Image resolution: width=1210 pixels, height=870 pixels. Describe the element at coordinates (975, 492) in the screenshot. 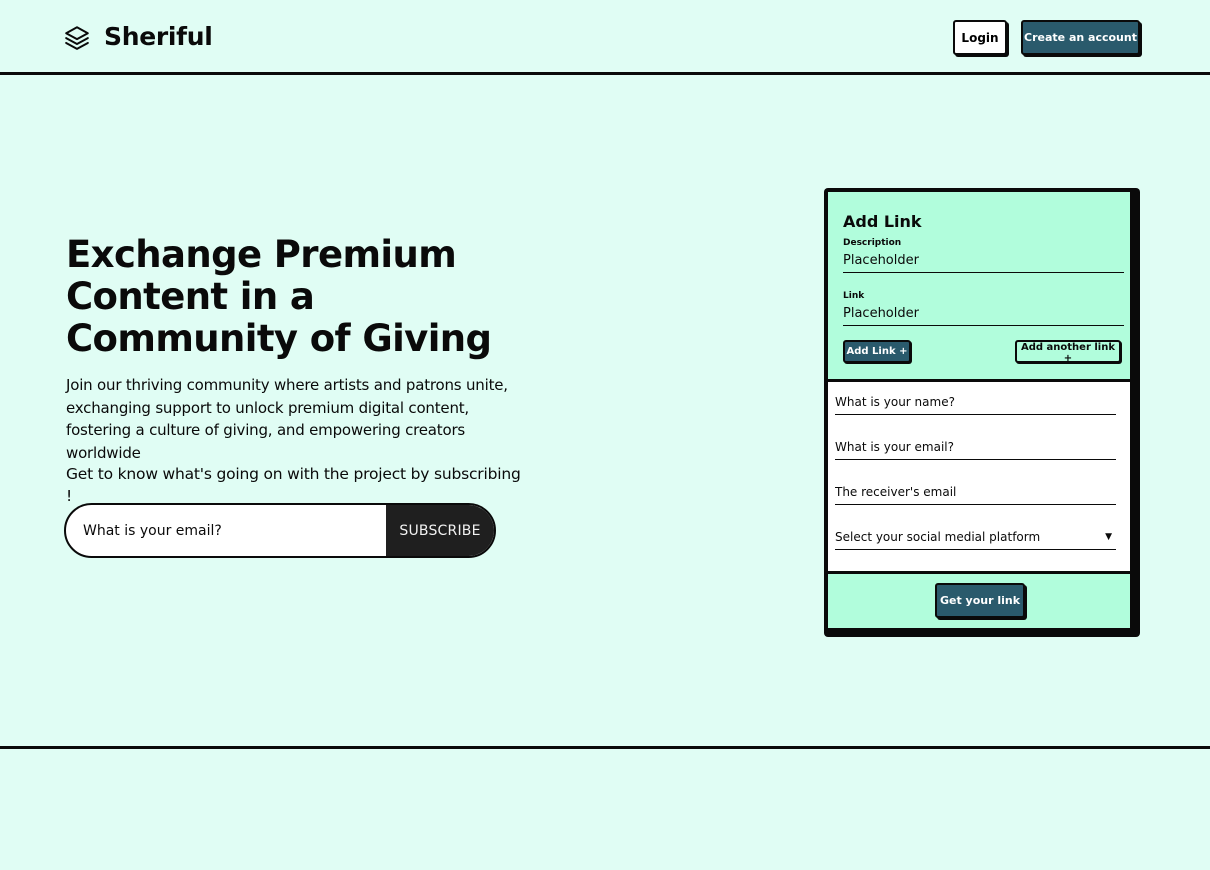

I see `receiver-email-input` at that location.